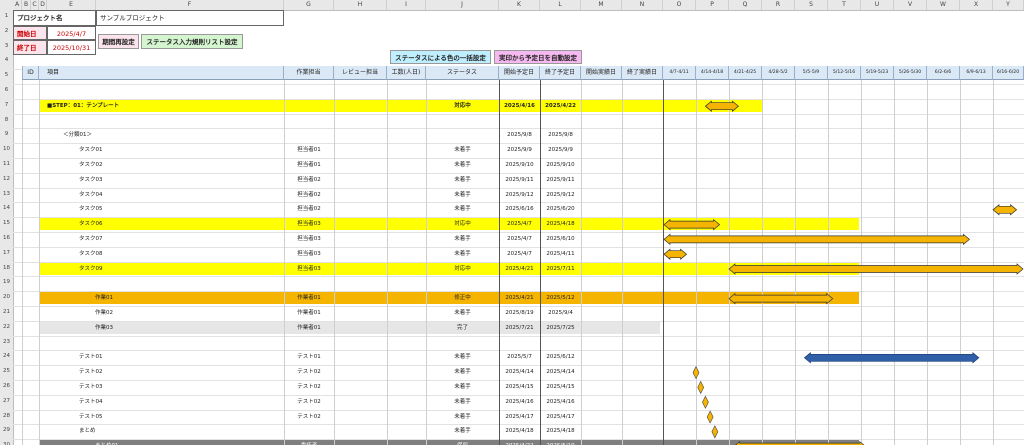  I want to click on column-header: T, so click(844, 5).